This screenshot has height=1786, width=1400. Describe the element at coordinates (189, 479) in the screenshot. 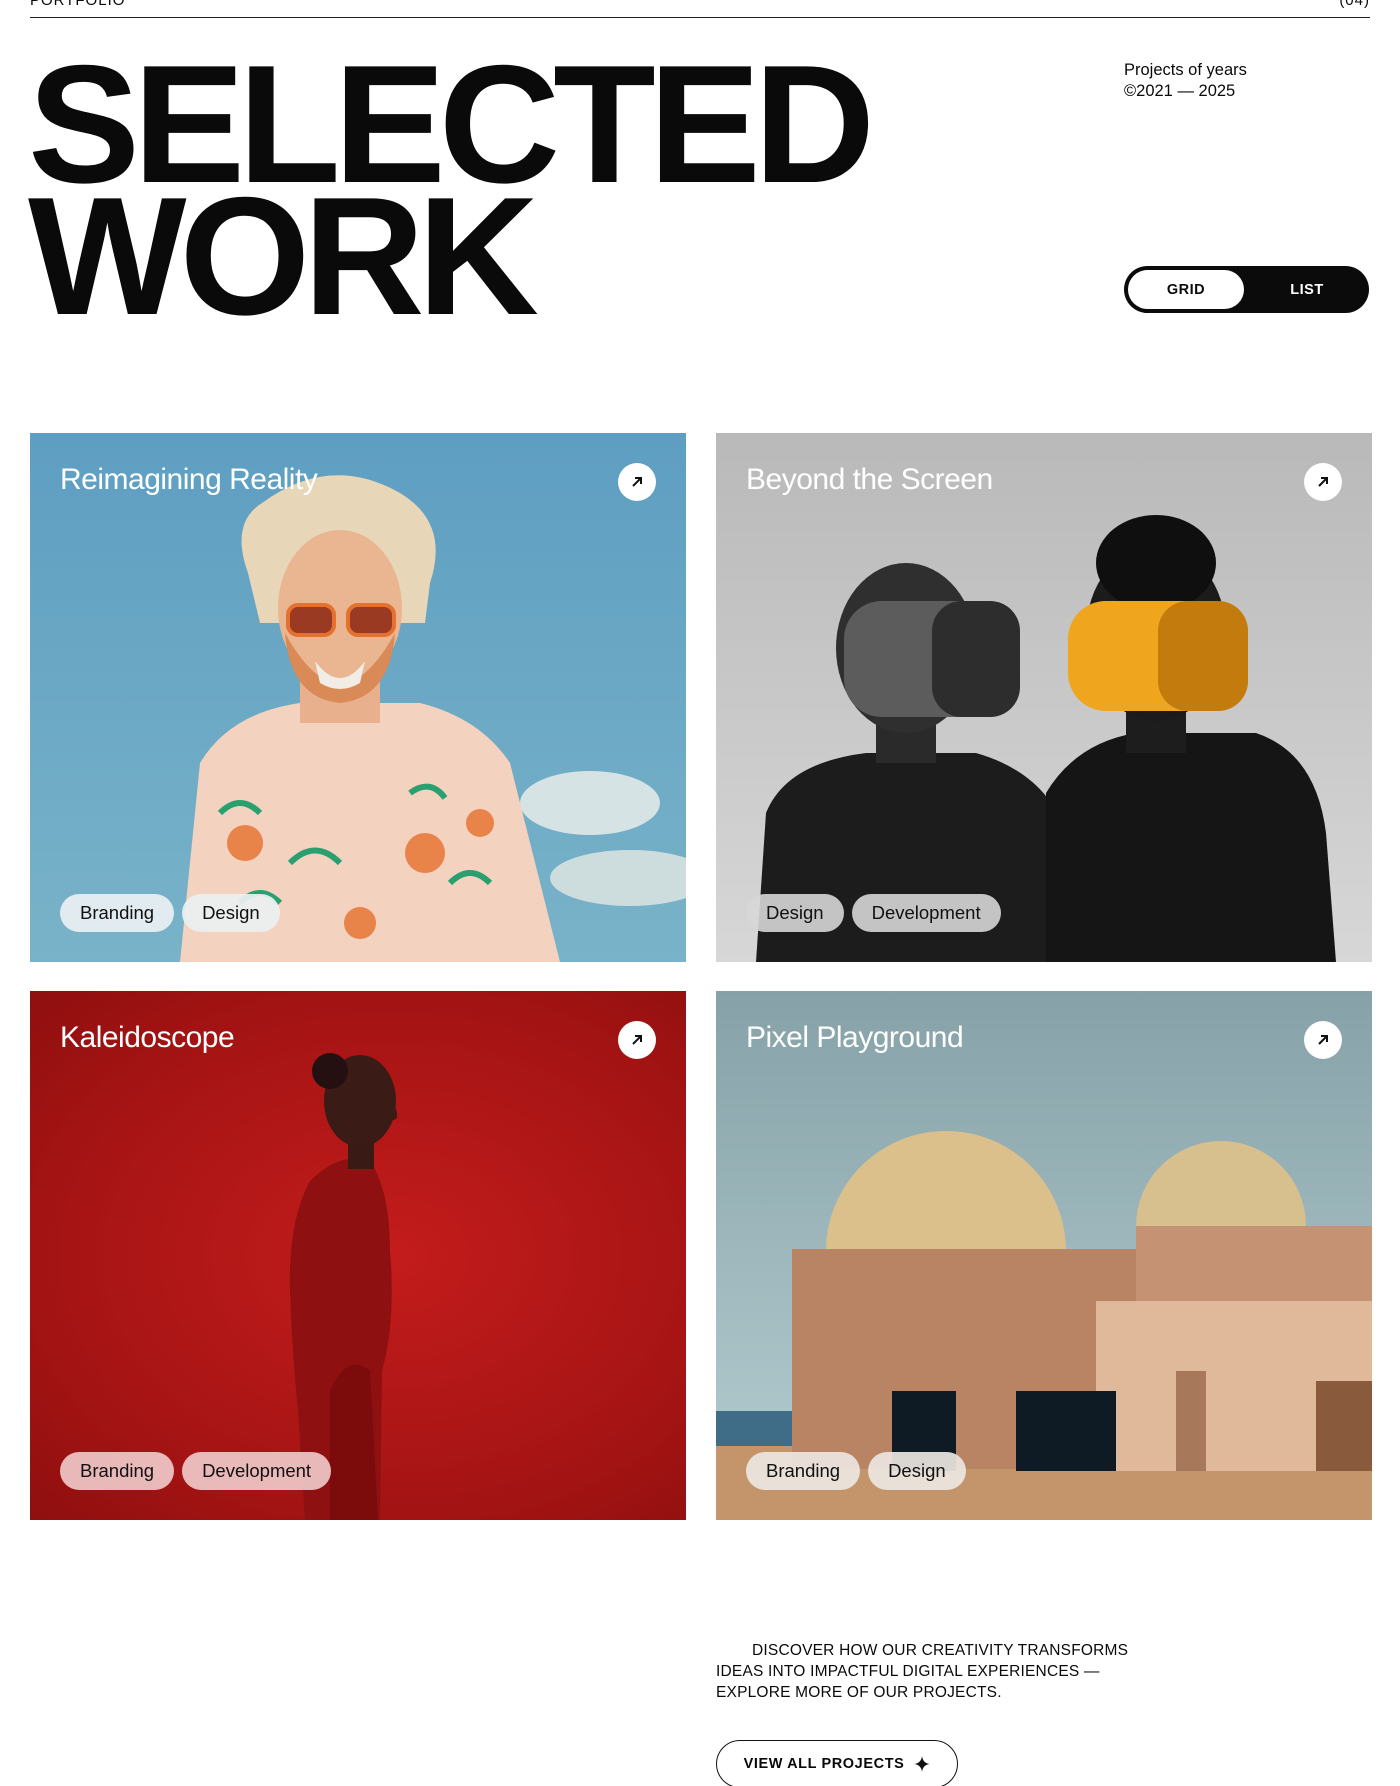

I see `project-title: Reimagining Reality` at that location.